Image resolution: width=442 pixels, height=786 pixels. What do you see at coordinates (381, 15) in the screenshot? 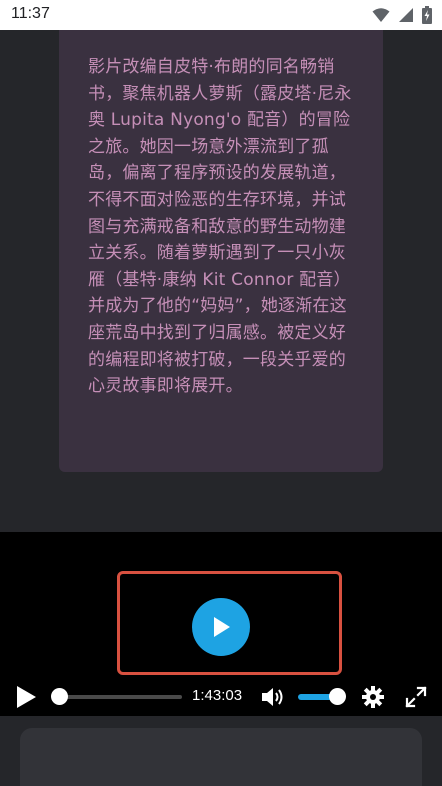
I see `wifi-icon` at bounding box center [381, 15].